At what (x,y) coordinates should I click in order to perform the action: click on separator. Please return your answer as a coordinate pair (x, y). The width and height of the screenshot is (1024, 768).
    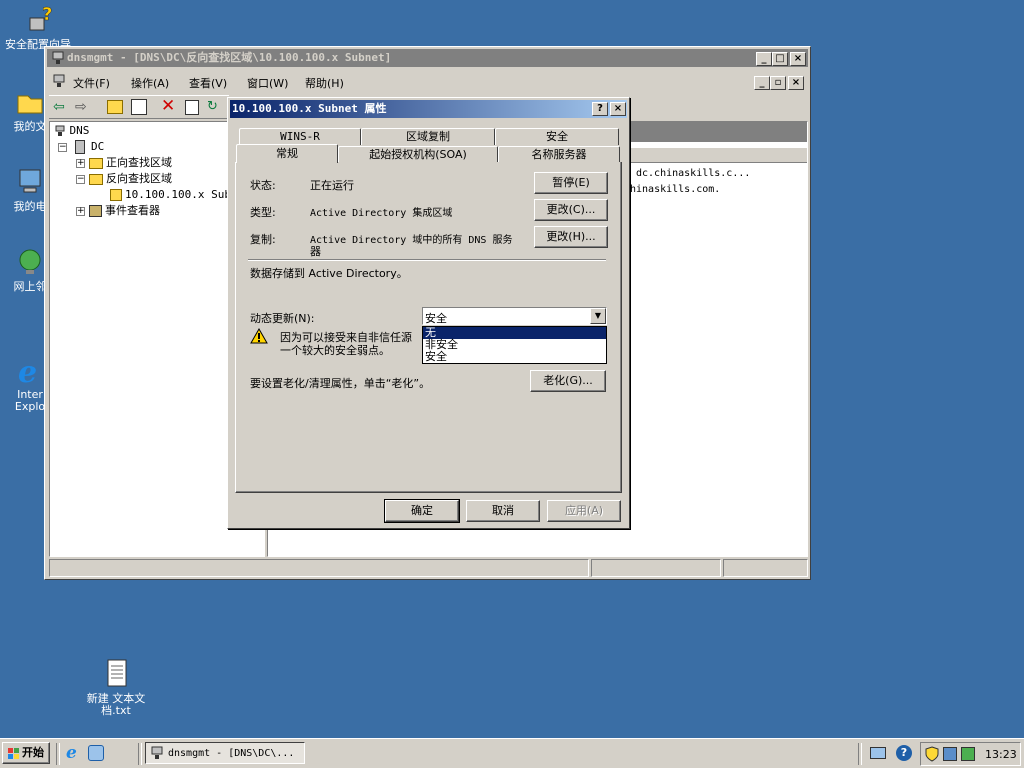
    Looking at the image, I should click on (427, 260).